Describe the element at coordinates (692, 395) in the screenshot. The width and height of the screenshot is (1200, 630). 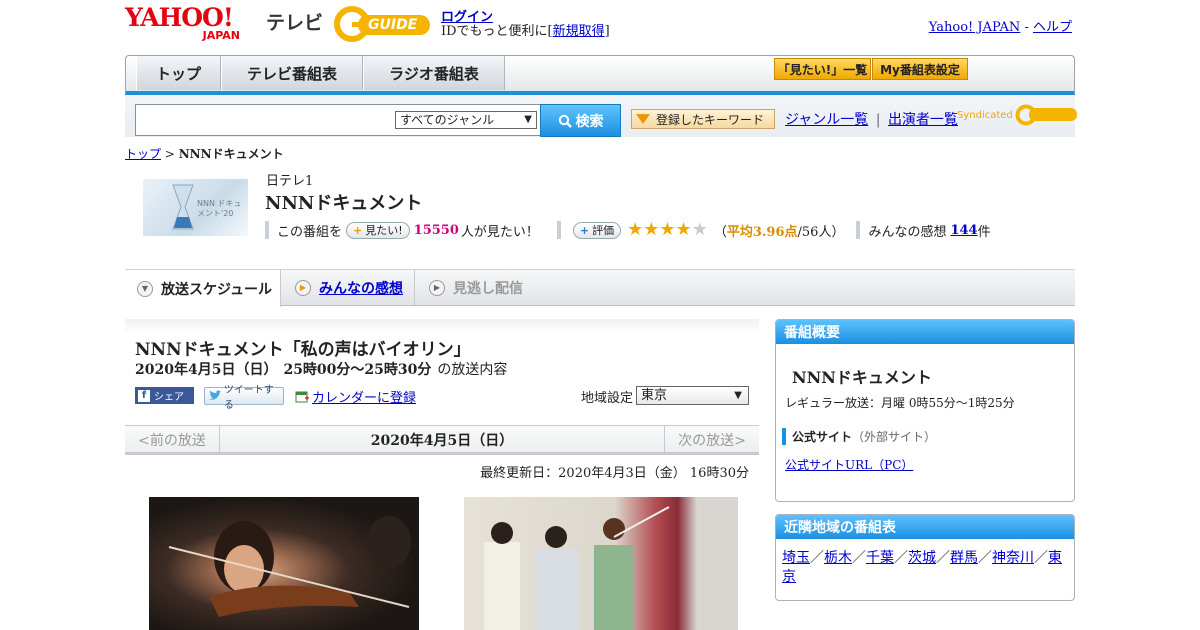
I see `region-select: 東京 ▼` at that location.